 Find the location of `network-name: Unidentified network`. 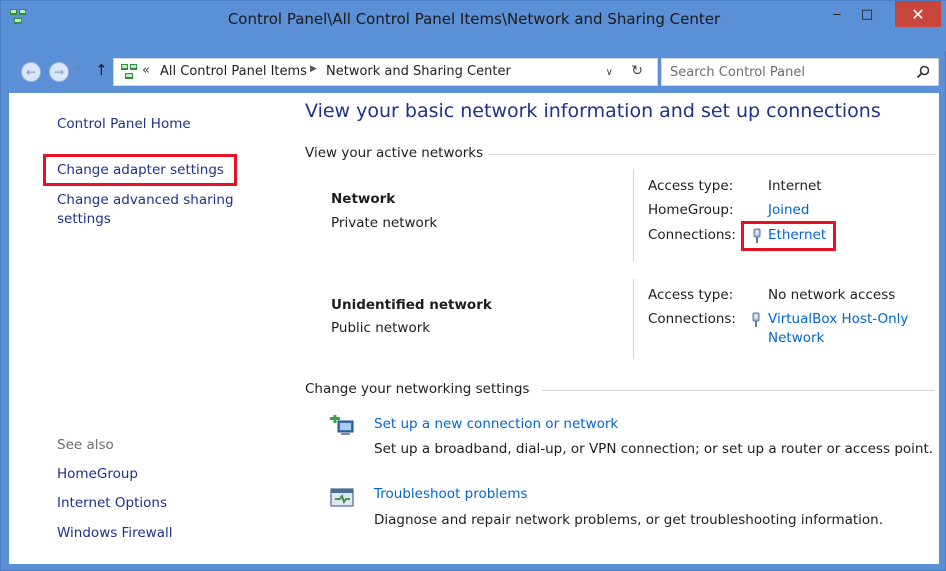

network-name: Unidentified network is located at coordinates (411, 305).